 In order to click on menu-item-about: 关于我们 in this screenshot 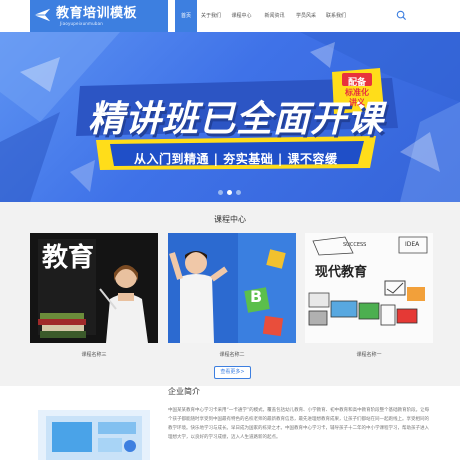, I will do `click(211, 16)`.